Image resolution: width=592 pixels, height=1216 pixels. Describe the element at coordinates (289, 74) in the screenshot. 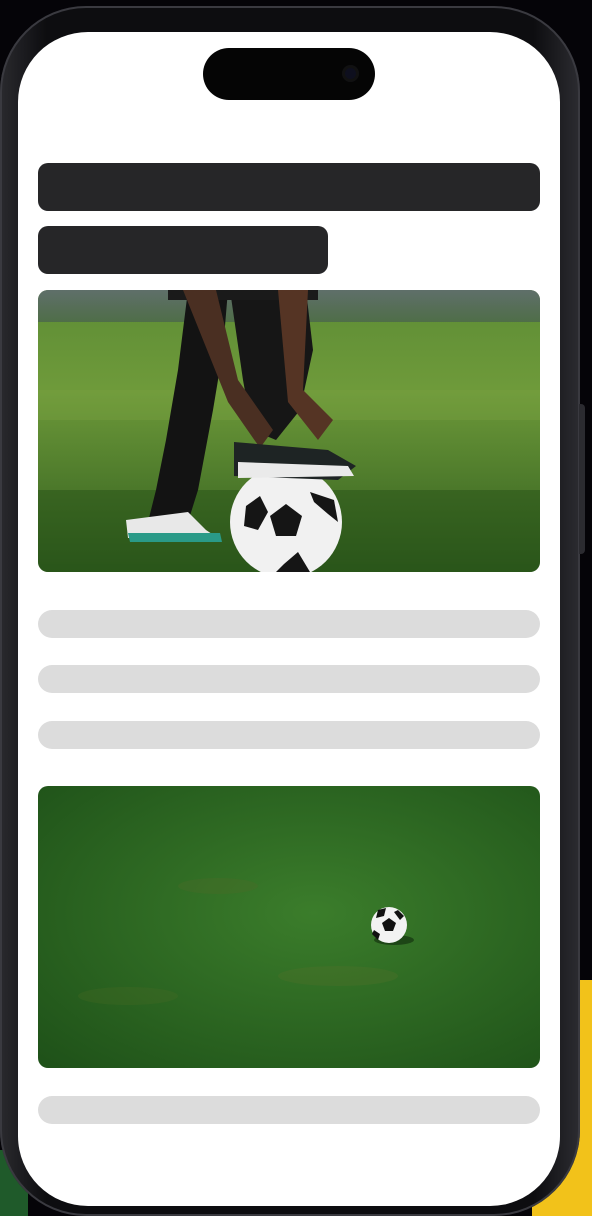

I see `dynamic-island` at that location.